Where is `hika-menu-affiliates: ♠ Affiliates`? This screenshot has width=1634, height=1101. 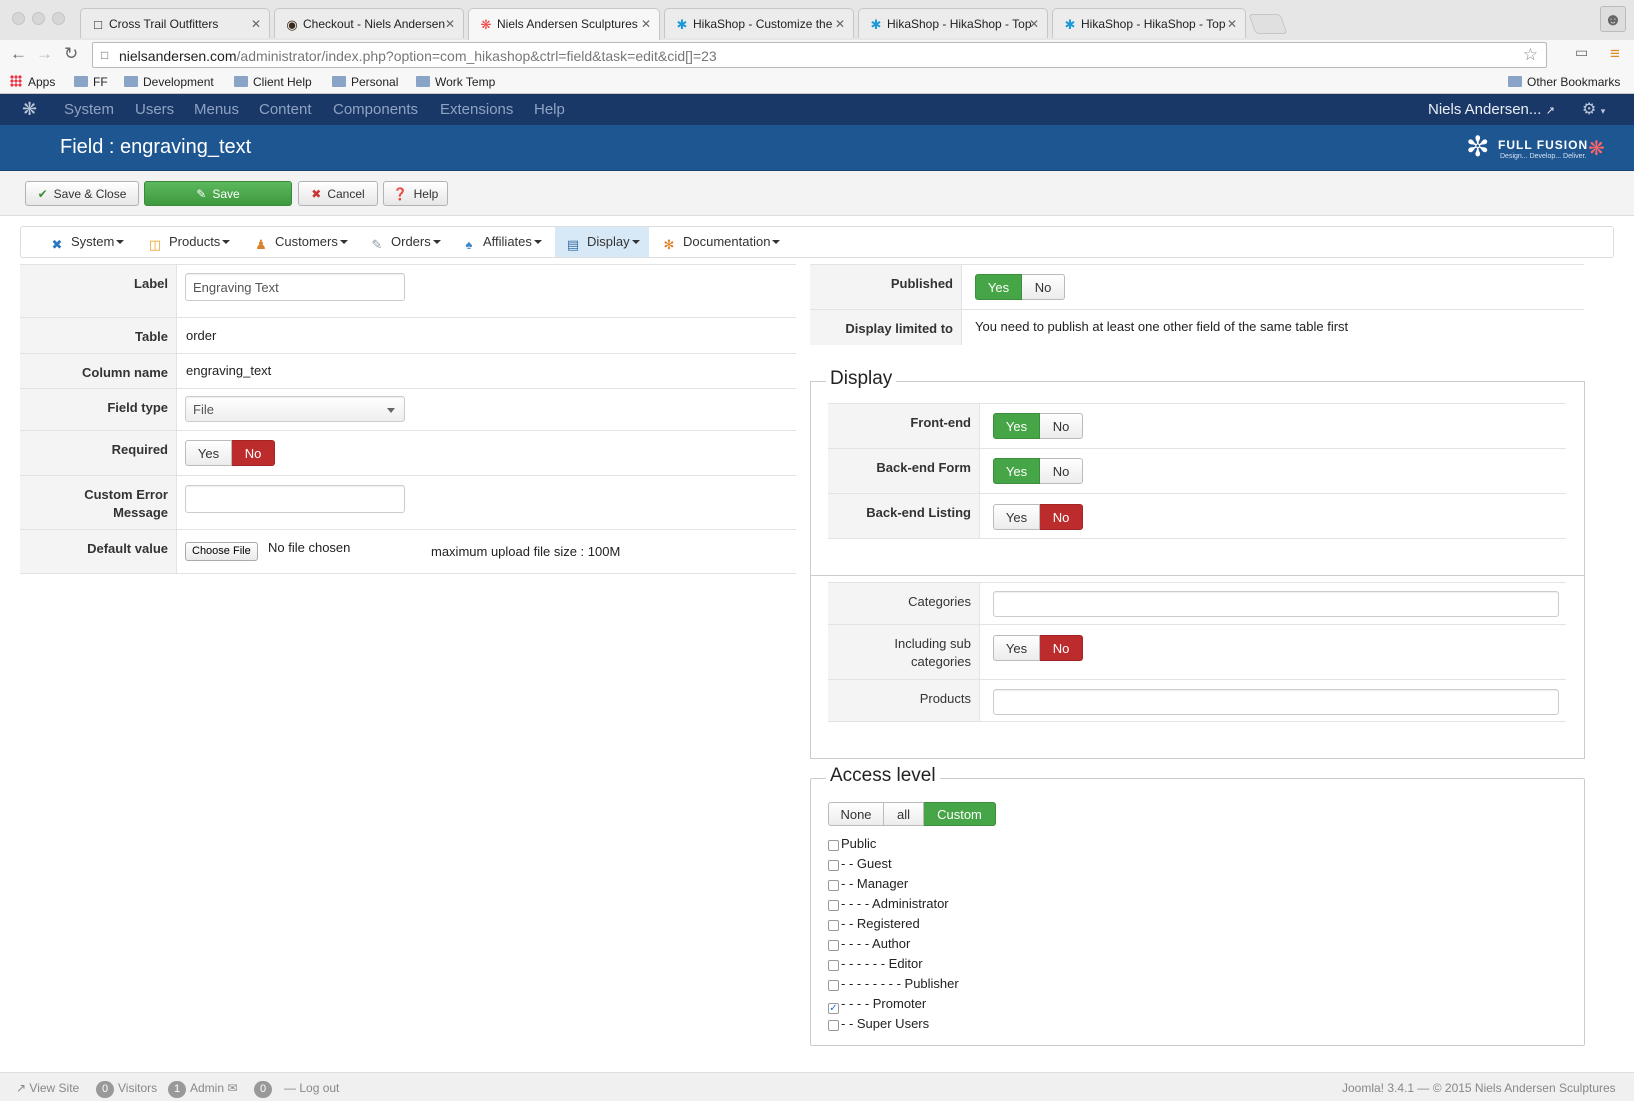 hika-menu-affiliates: ♠ Affiliates is located at coordinates (515, 242).